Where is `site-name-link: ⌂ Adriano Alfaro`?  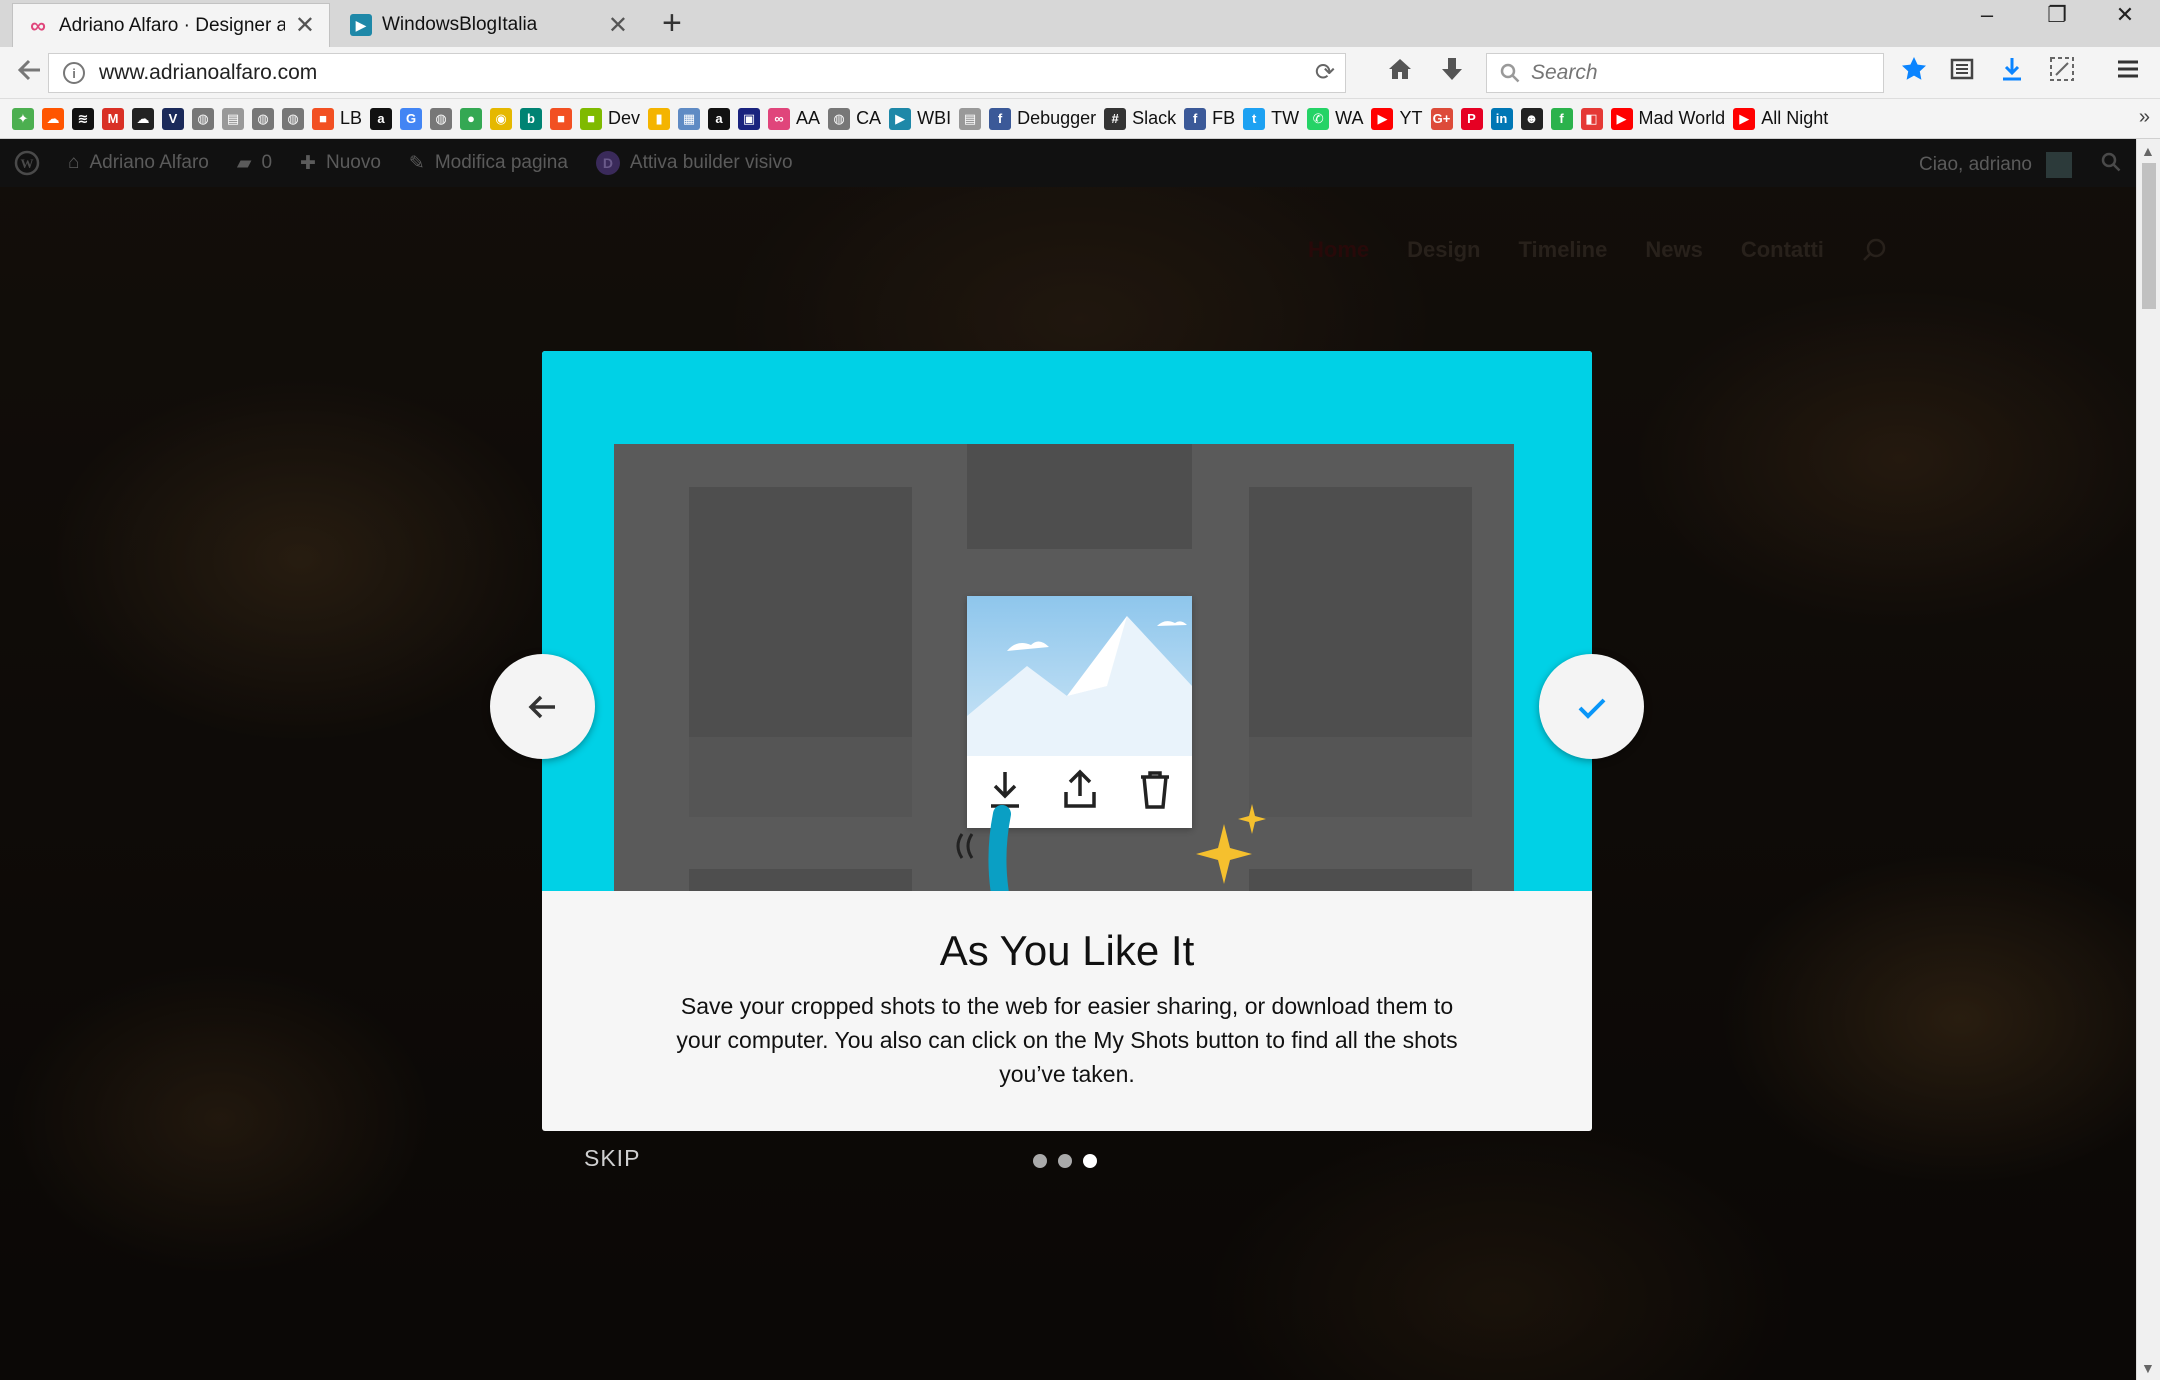 site-name-link: ⌂ Adriano Alfaro is located at coordinates (138, 163).